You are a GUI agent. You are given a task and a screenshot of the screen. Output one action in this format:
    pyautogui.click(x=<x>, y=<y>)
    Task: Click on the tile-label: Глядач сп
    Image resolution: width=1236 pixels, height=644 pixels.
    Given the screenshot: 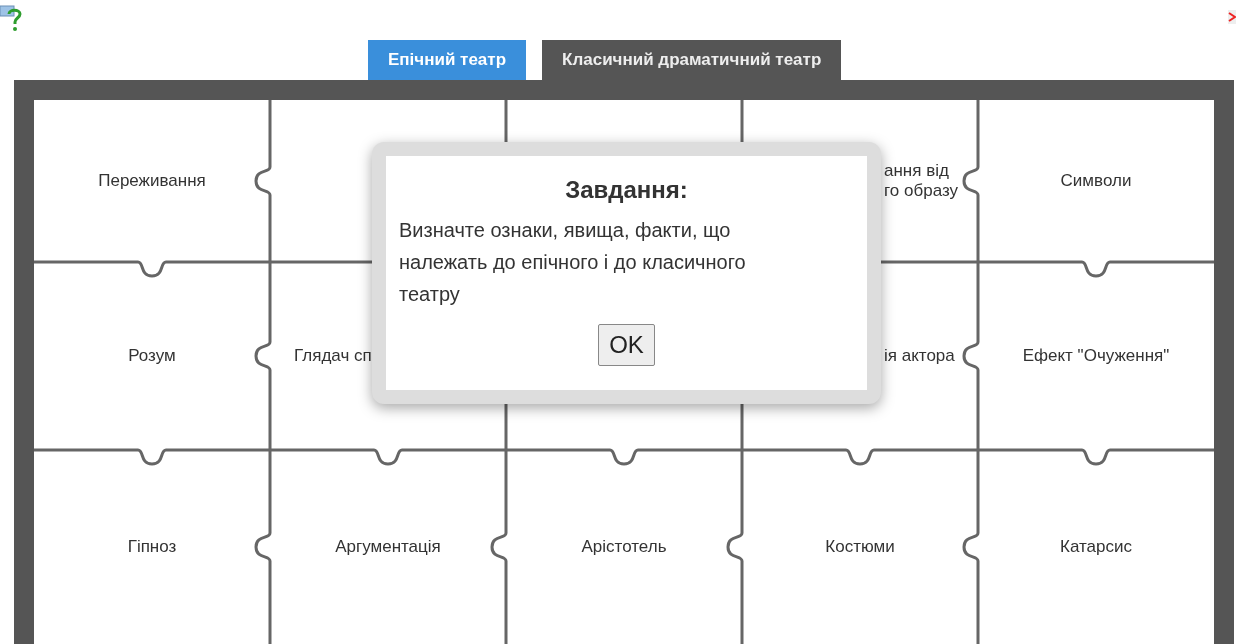 What is the action you would take?
    pyautogui.click(x=333, y=356)
    